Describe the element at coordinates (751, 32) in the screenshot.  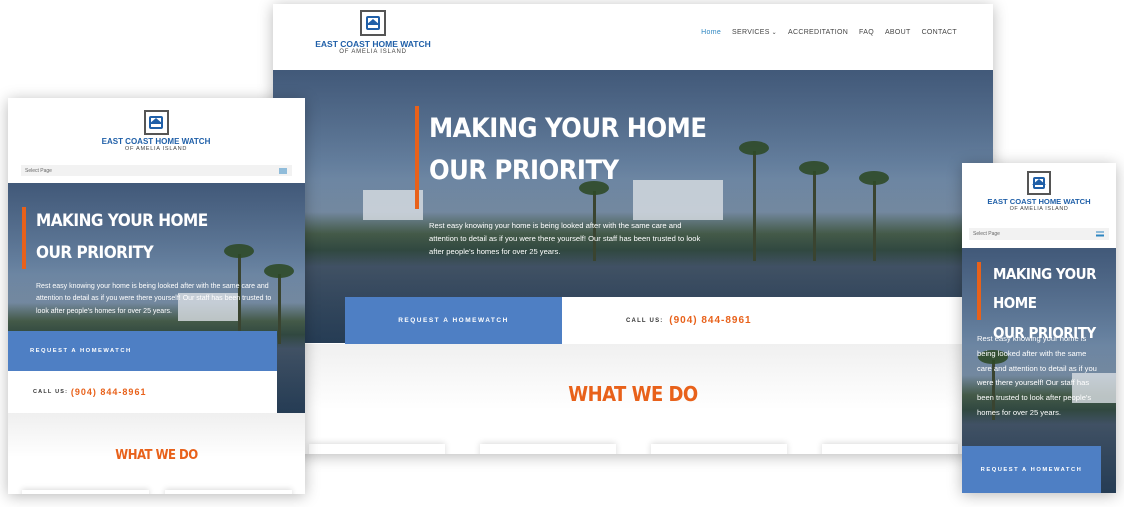
I see `nav-services-label: SERVICES` at that location.